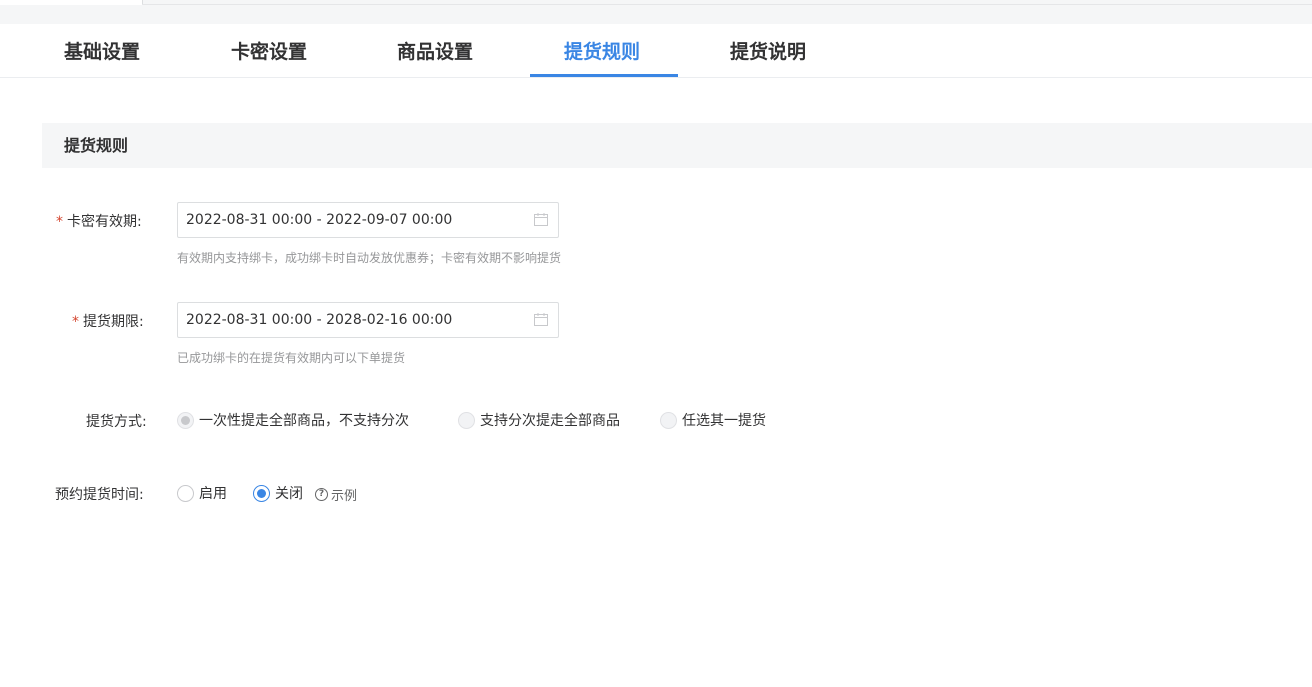 This screenshot has width=1312, height=687. What do you see at coordinates (369, 258) in the screenshot?
I see `card-validity-help-text: 有效期内支持绑卡，成功绑卡时自动发放优惠券；卡密有效期不影响提货` at bounding box center [369, 258].